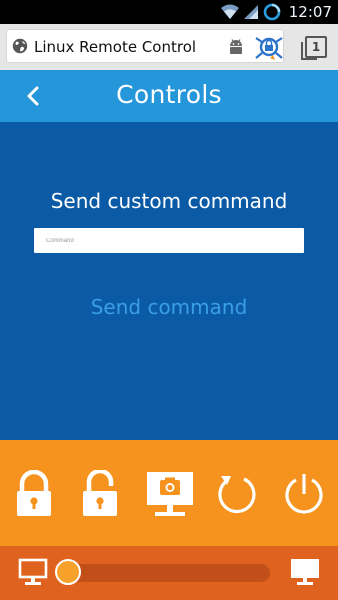 The image size is (338, 600). I want to click on url-bar: Linux Remote Control, so click(145, 46).